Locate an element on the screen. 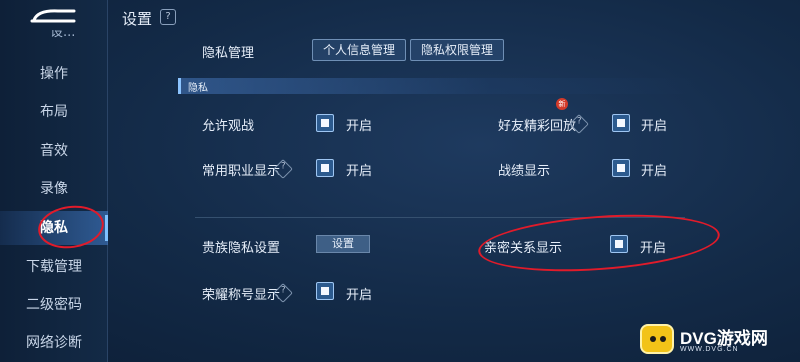 This screenshot has width=800, height=362. sidebar-item-downloads: 下载管理 is located at coordinates (54, 267).